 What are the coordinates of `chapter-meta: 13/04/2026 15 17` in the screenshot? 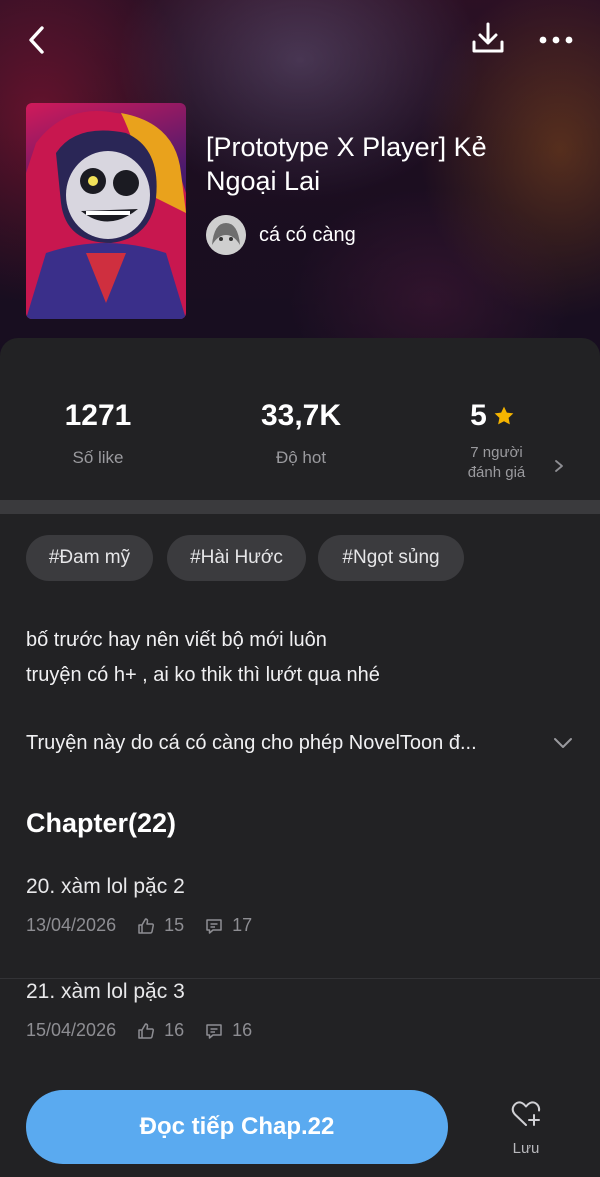 It's located at (139, 925).